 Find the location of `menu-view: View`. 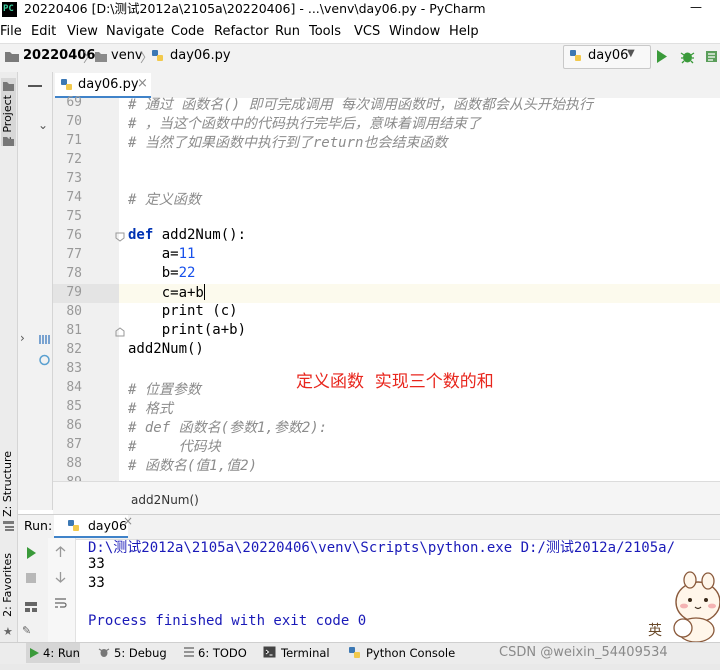

menu-view: View is located at coordinates (82, 32).